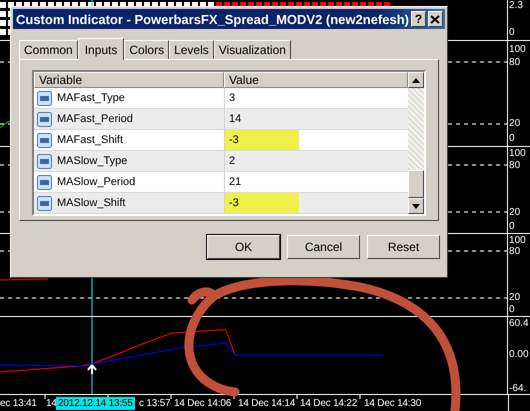 This screenshot has width=530, height=411. What do you see at coordinates (393, 403) in the screenshot?
I see `time-label: 14 Dec 14:30` at bounding box center [393, 403].